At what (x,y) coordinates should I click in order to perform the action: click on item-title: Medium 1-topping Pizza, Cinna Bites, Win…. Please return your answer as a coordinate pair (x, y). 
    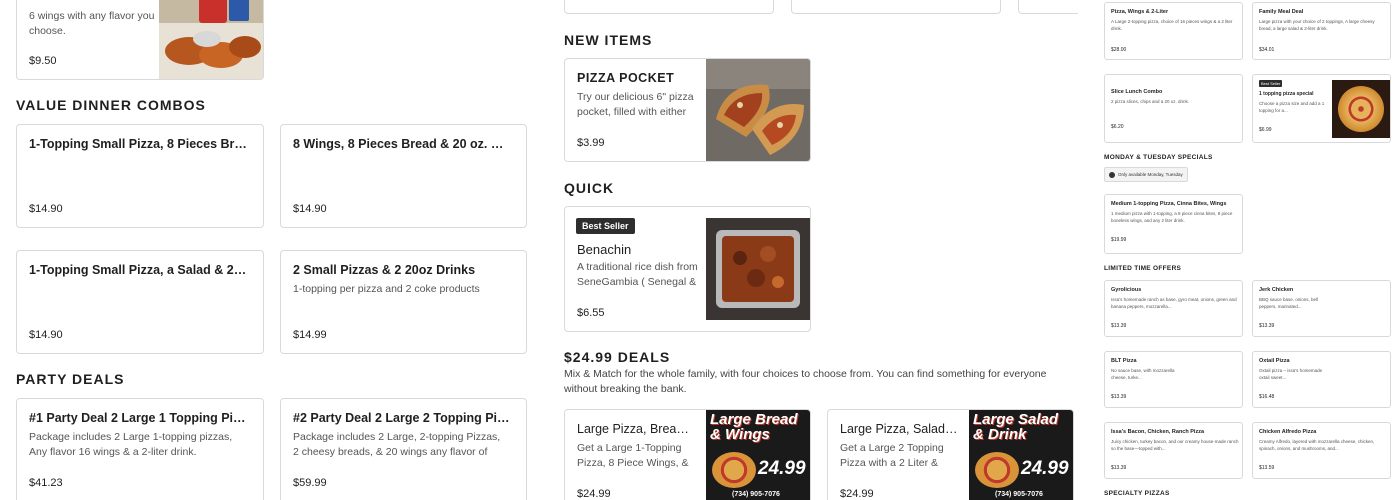
    Looking at the image, I should click on (1169, 204).